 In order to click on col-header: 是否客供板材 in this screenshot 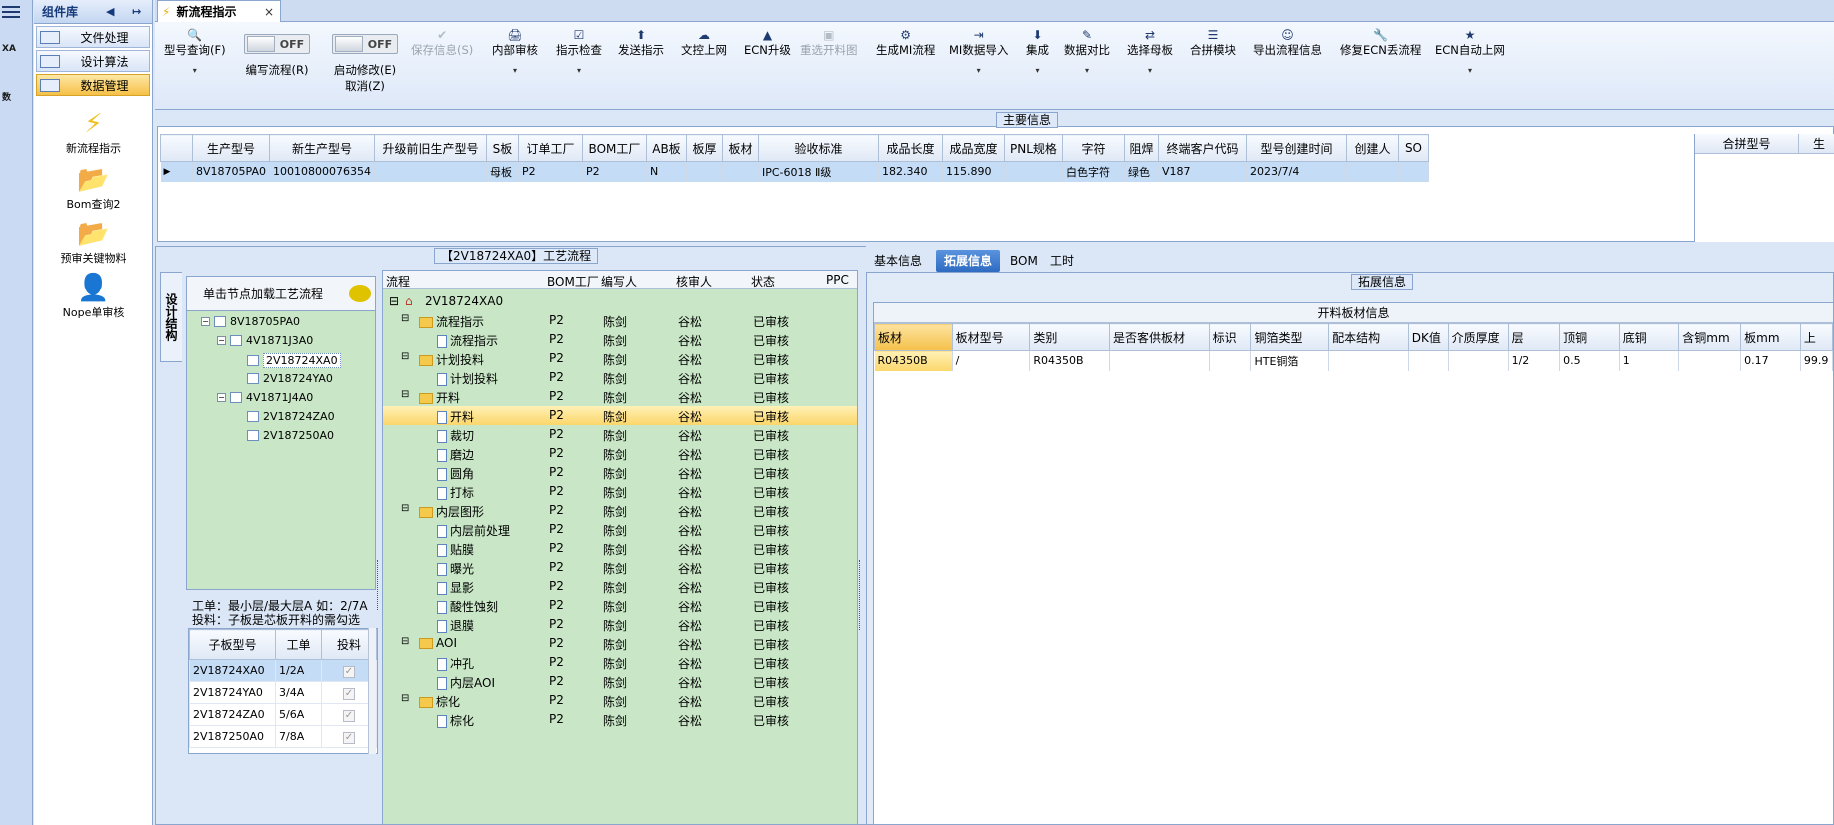, I will do `click(1159, 337)`.